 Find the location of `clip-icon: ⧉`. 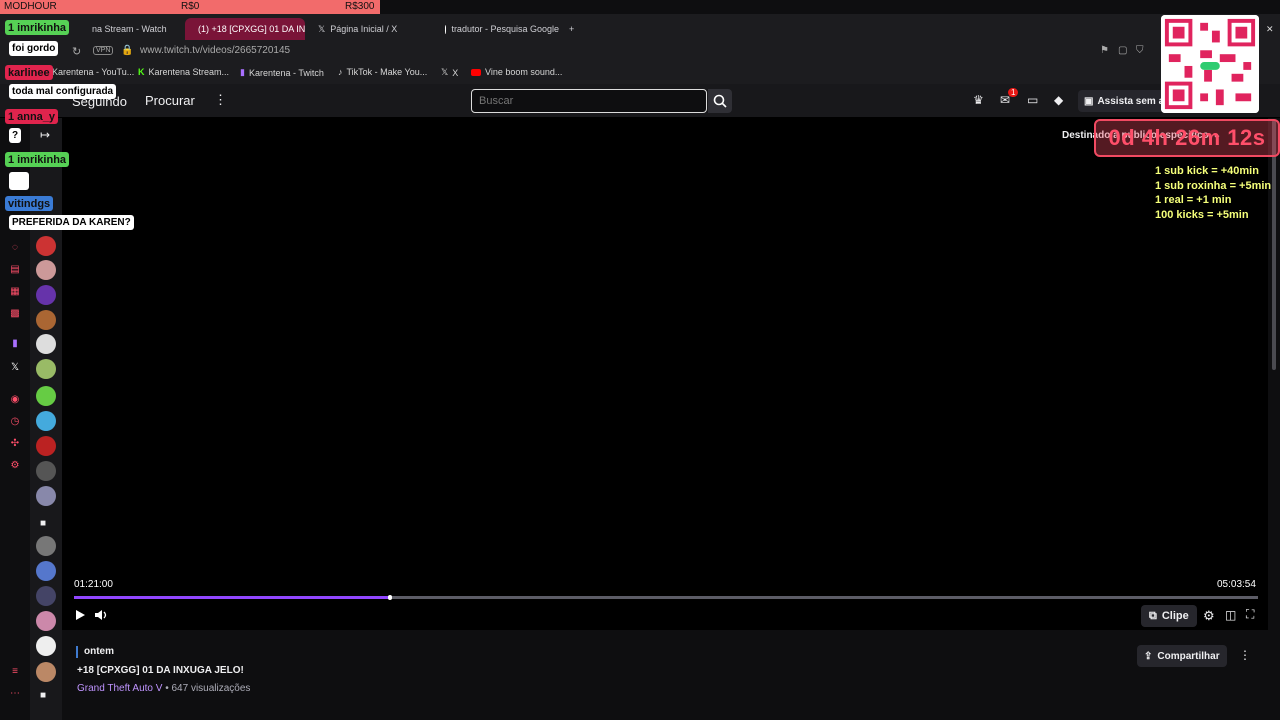

clip-icon: ⧉ is located at coordinates (1153, 615).